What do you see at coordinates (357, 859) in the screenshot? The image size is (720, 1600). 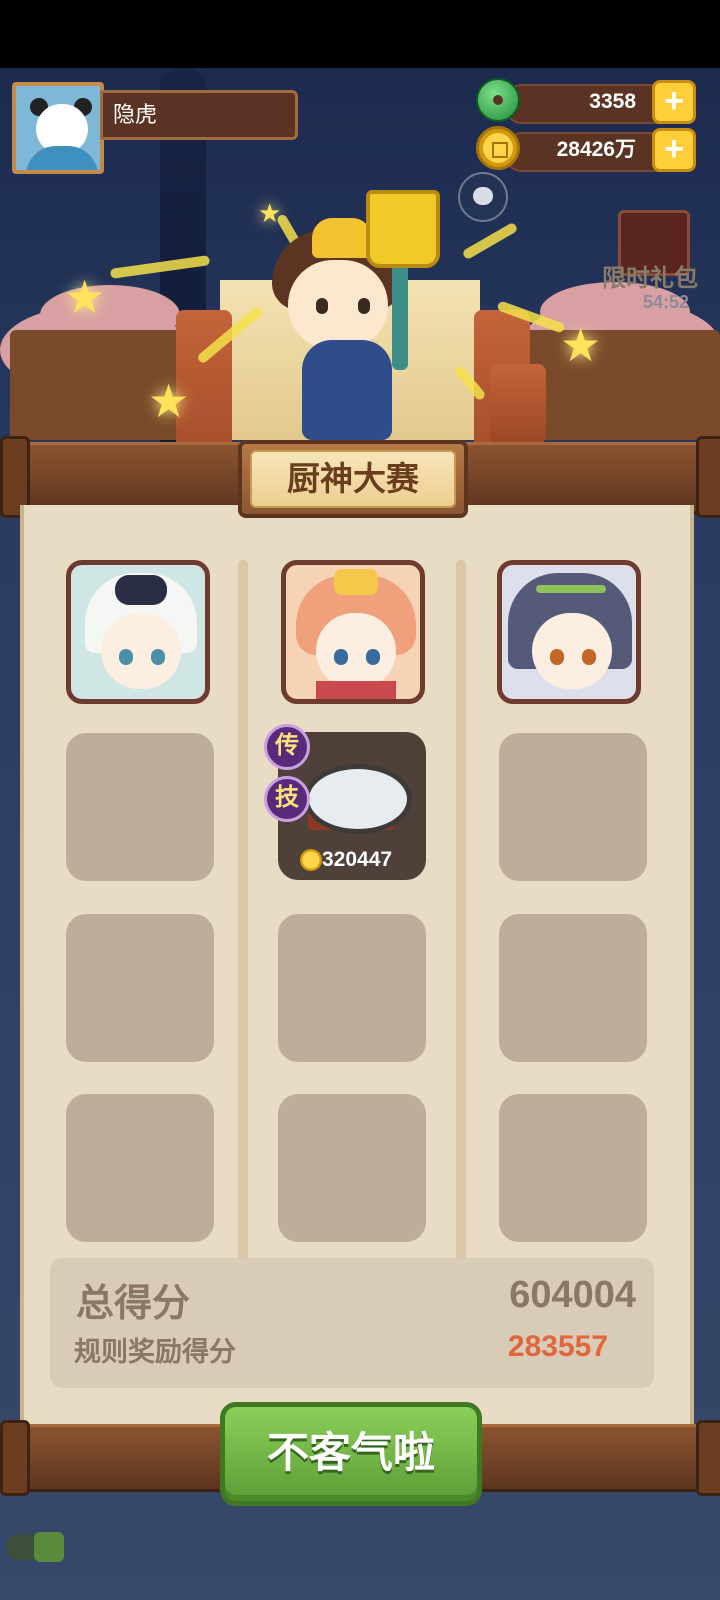 I see `dish-score: 320447` at bounding box center [357, 859].